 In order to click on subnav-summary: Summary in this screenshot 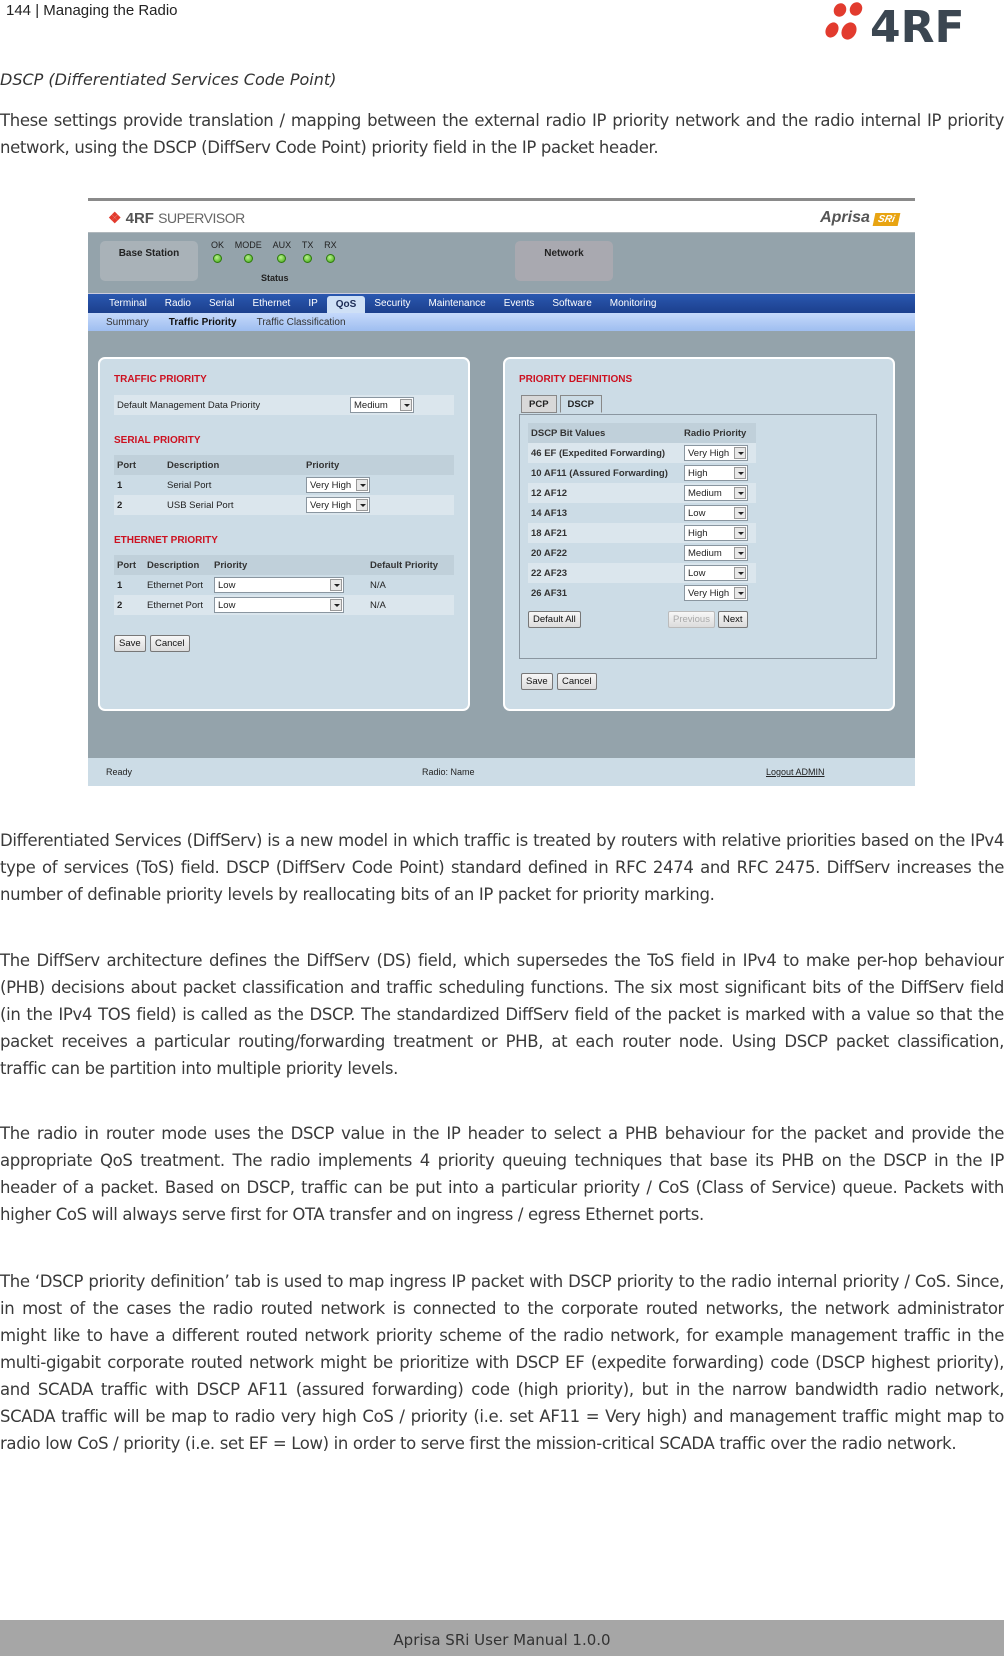, I will do `click(127, 322)`.